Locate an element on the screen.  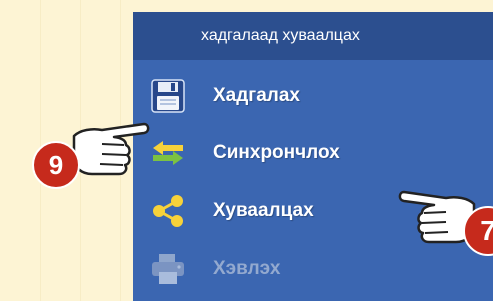
callout-badge: 9 is located at coordinates (56, 165).